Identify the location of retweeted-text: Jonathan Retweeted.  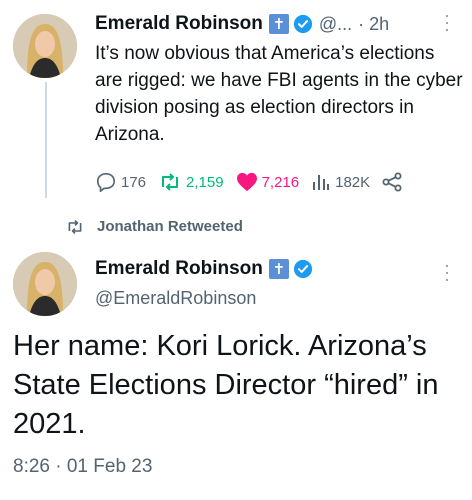
(170, 226).